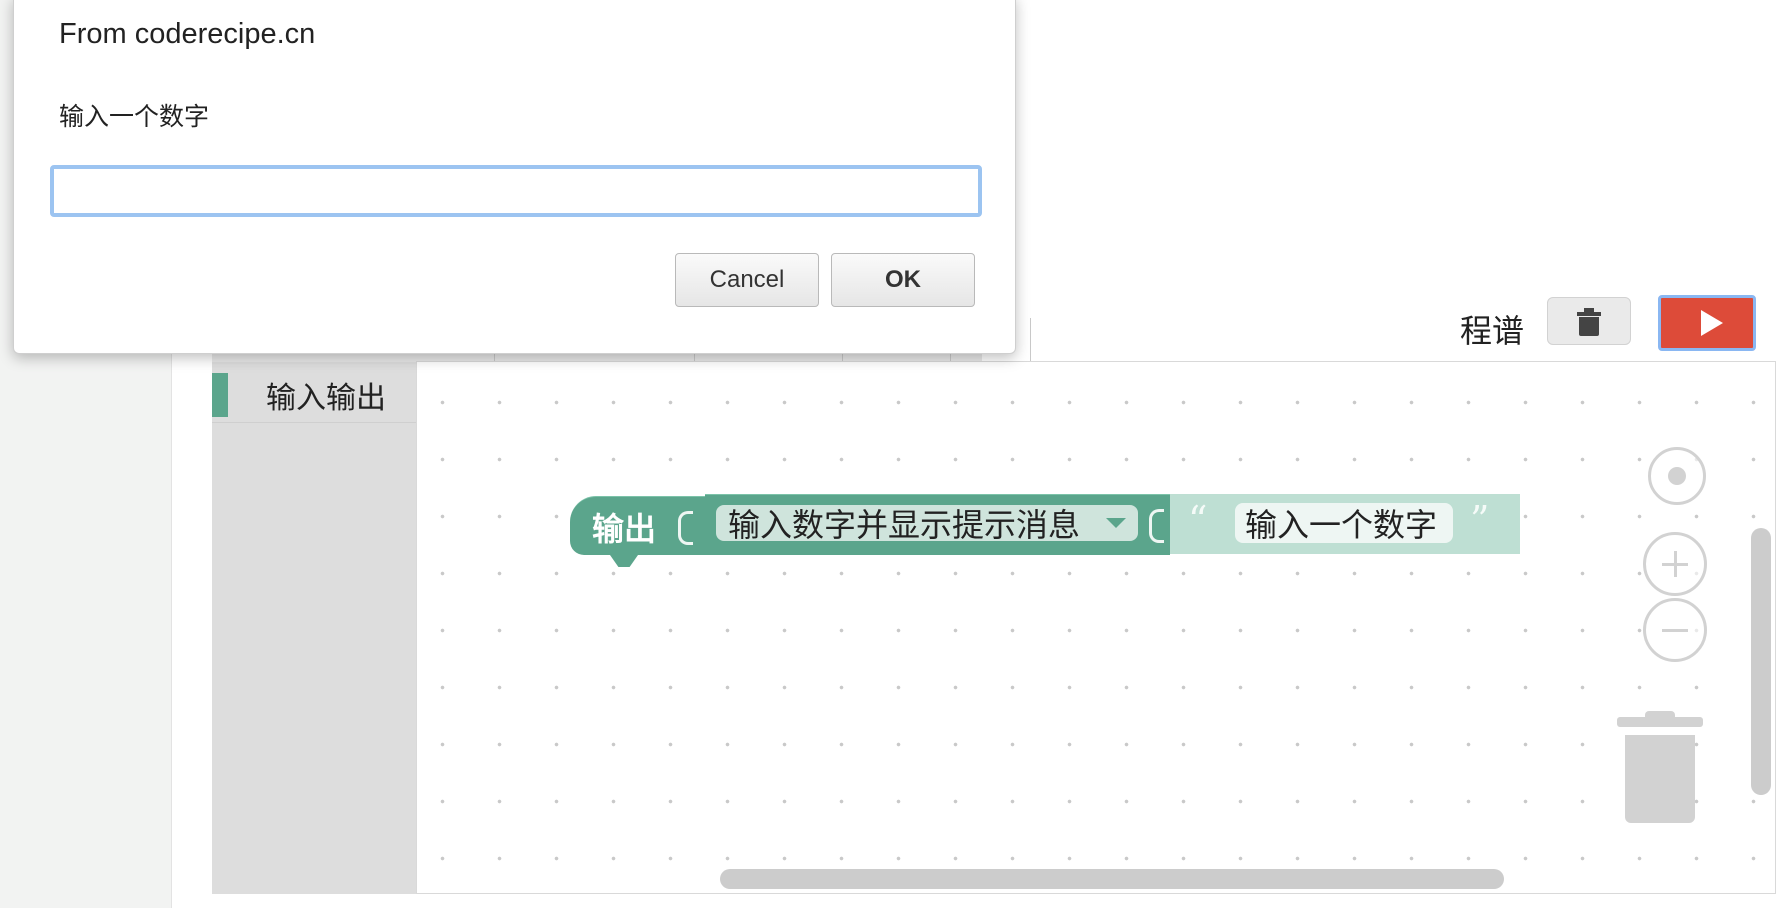 The width and height of the screenshot is (1792, 908). What do you see at coordinates (624, 529) in the screenshot?
I see `print-block-label: 输出` at bounding box center [624, 529].